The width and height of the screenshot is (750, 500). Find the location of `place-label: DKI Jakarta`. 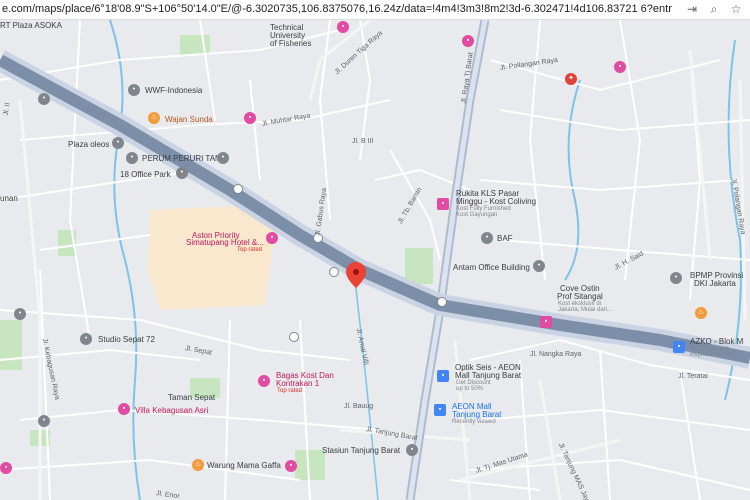

place-label: DKI Jakarta is located at coordinates (715, 283).